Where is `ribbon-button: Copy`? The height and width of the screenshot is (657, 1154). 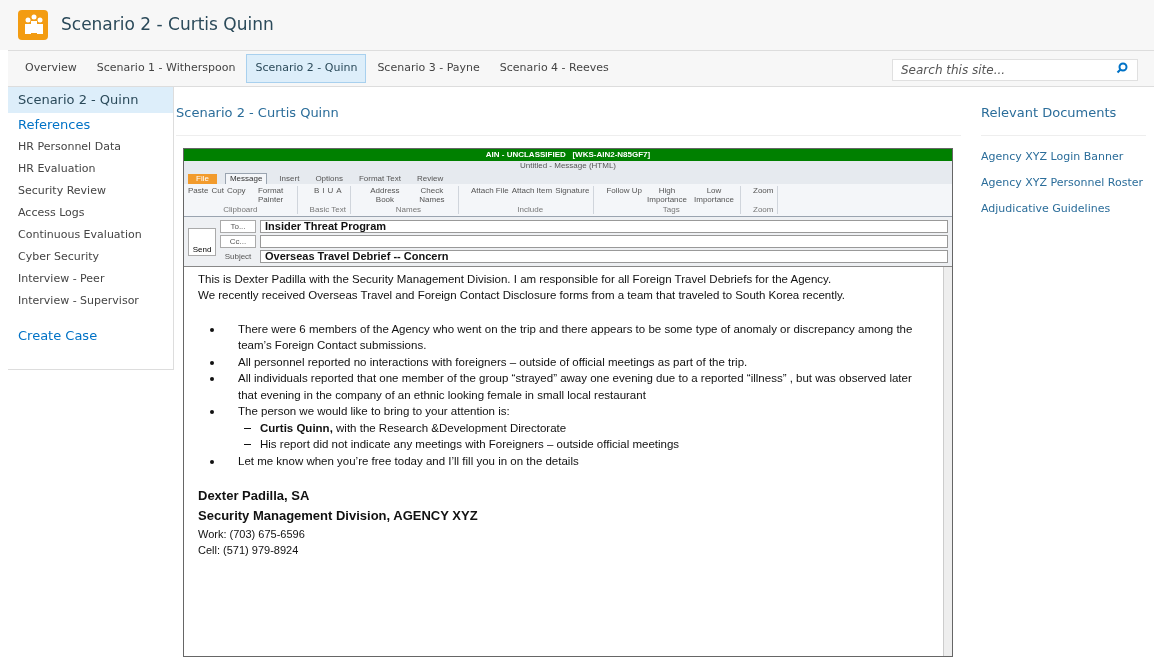 ribbon-button: Copy is located at coordinates (236, 190).